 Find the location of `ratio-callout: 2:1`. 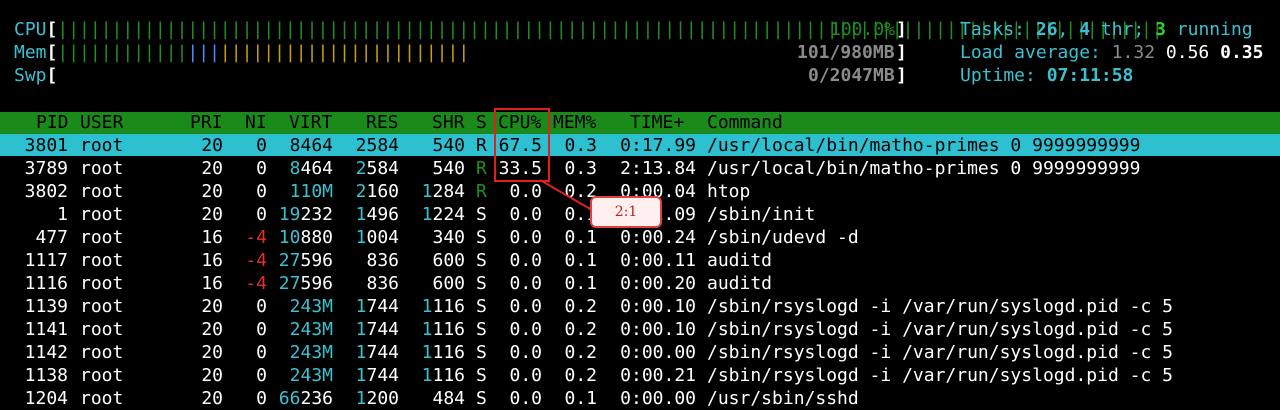

ratio-callout: 2:1 is located at coordinates (626, 212).